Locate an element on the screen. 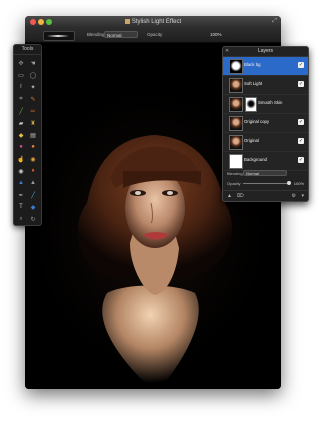  smudge-icon-glyph: ☝ is located at coordinates (21, 159).